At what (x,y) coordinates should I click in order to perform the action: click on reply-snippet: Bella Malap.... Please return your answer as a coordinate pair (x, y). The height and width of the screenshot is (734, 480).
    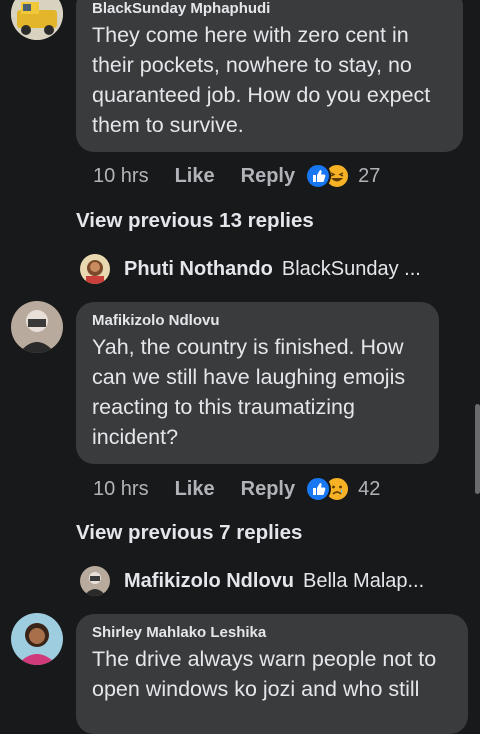
    Looking at the image, I should click on (364, 580).